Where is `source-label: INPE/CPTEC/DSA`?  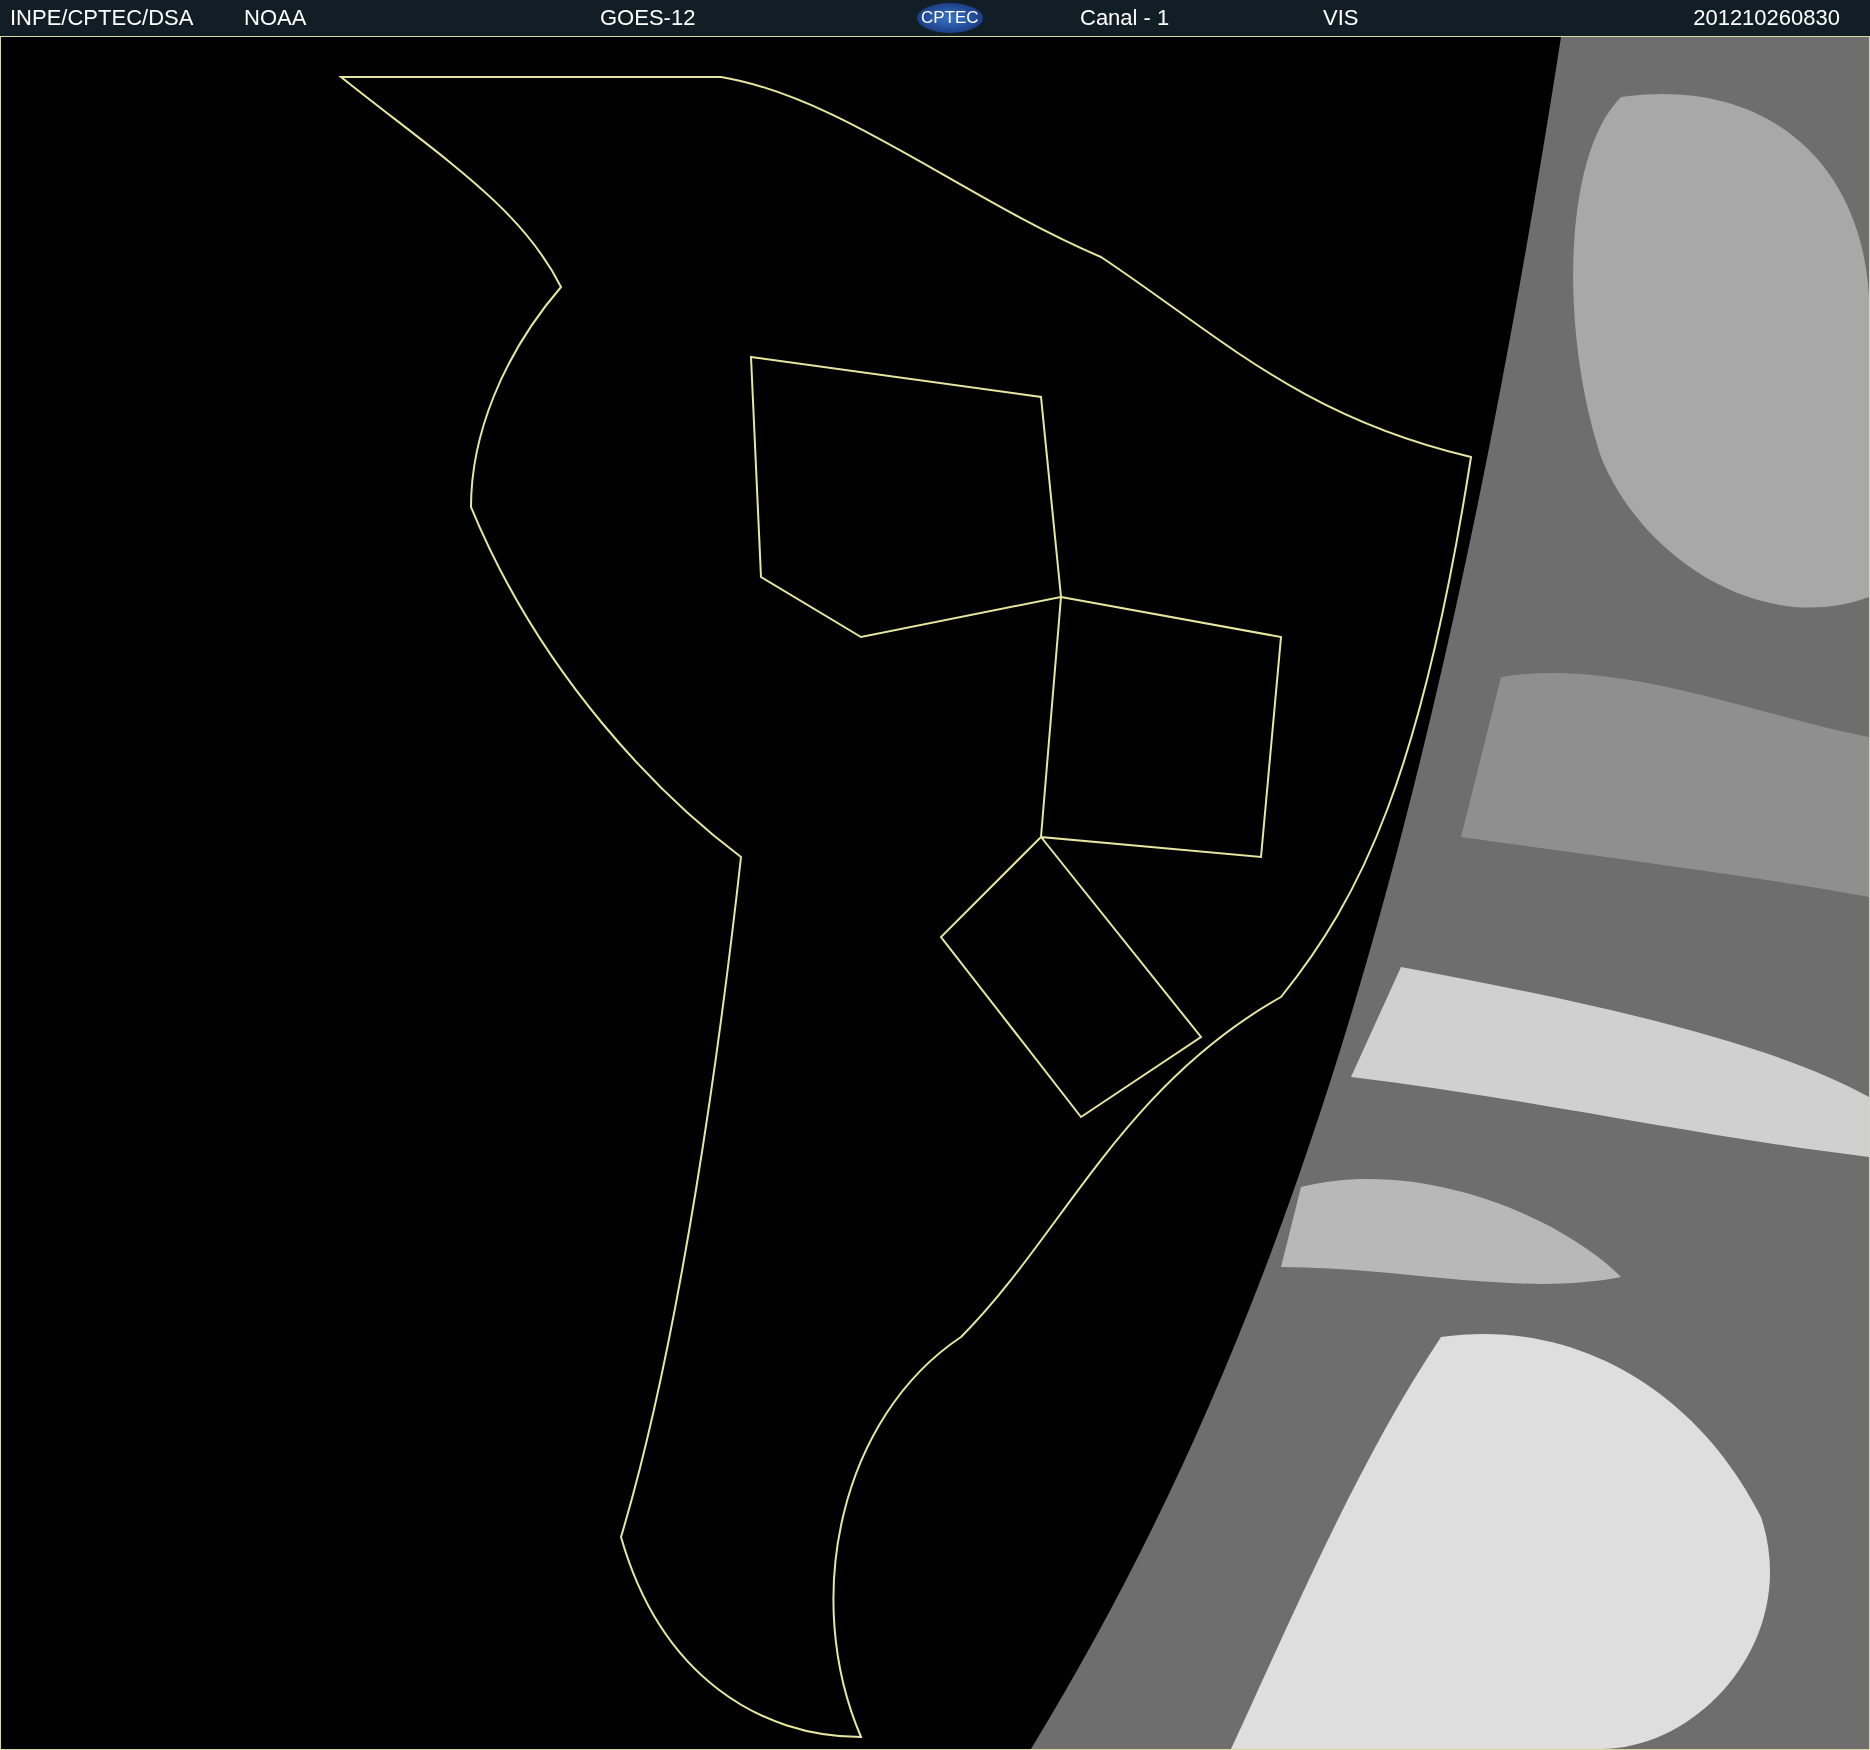
source-label: INPE/CPTEC/DSA is located at coordinates (102, 18).